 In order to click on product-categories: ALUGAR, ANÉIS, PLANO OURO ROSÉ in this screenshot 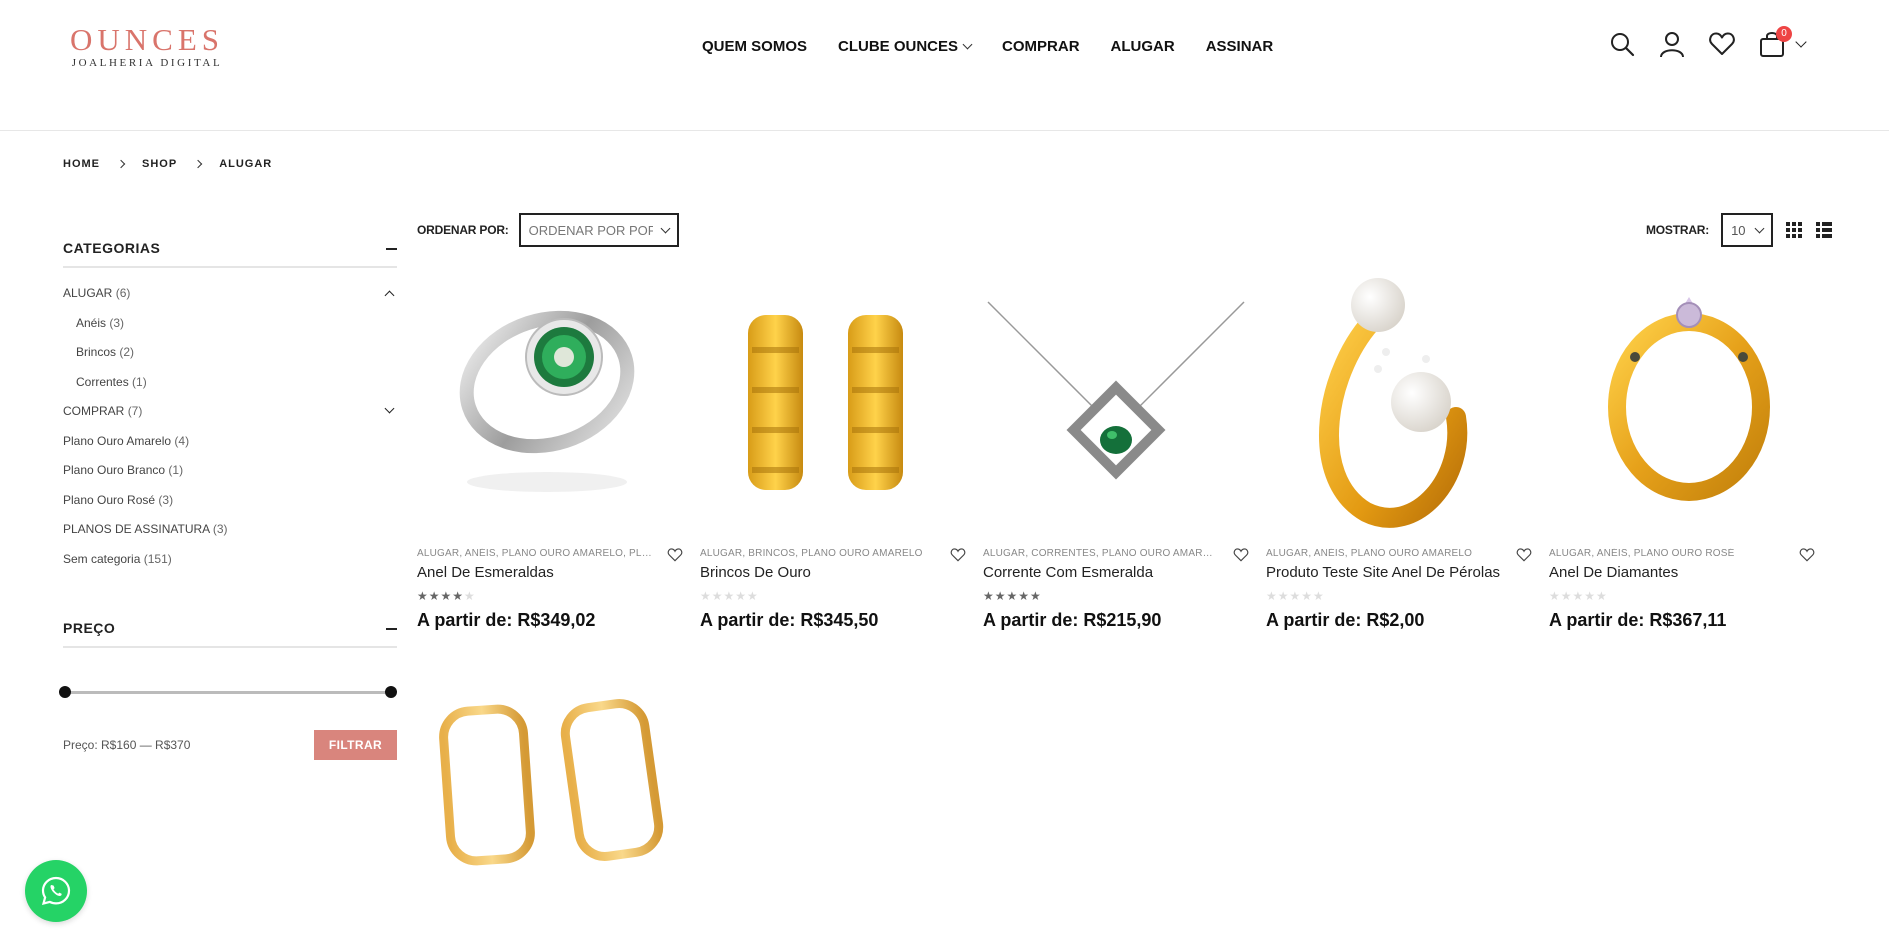, I will do `click(1667, 553)`.